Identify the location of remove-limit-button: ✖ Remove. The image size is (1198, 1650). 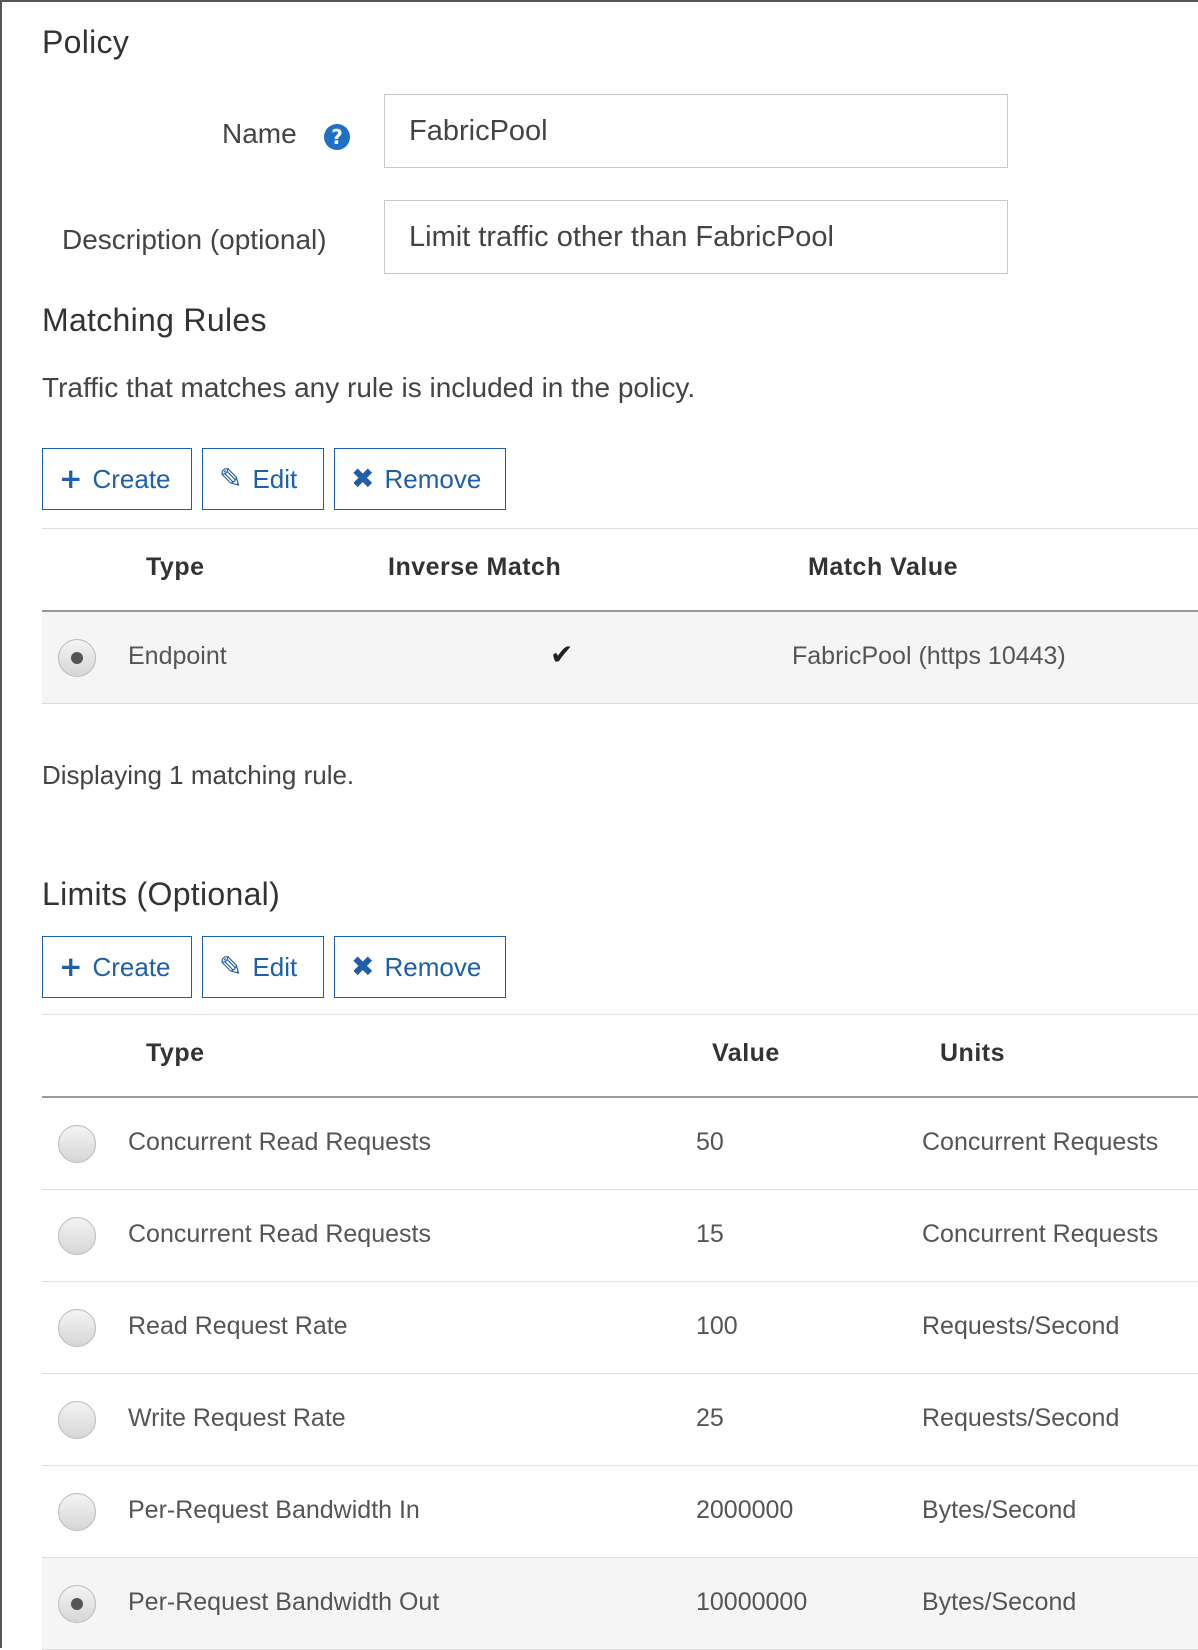
(420, 967).